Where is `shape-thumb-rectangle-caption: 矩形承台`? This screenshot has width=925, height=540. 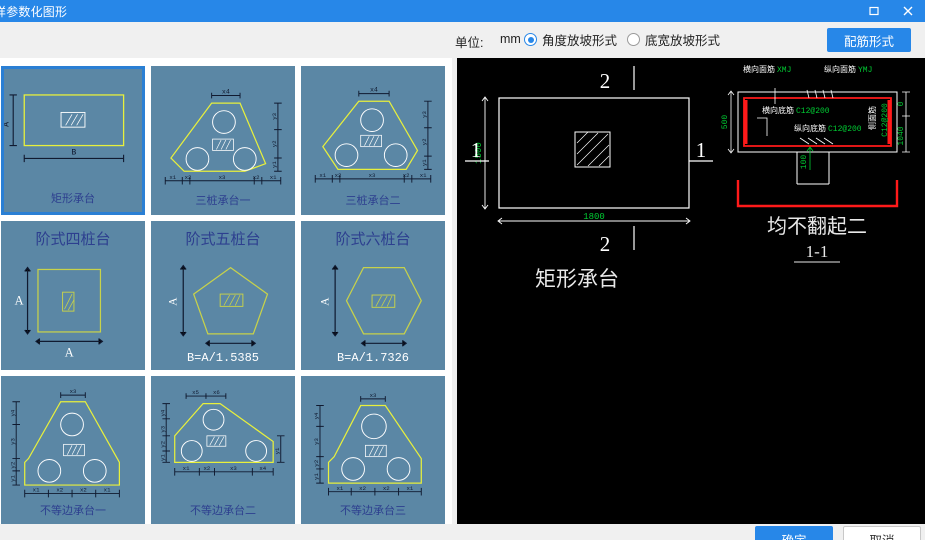
shape-thumb-rectangle-caption: 矩形承台 is located at coordinates (73, 199).